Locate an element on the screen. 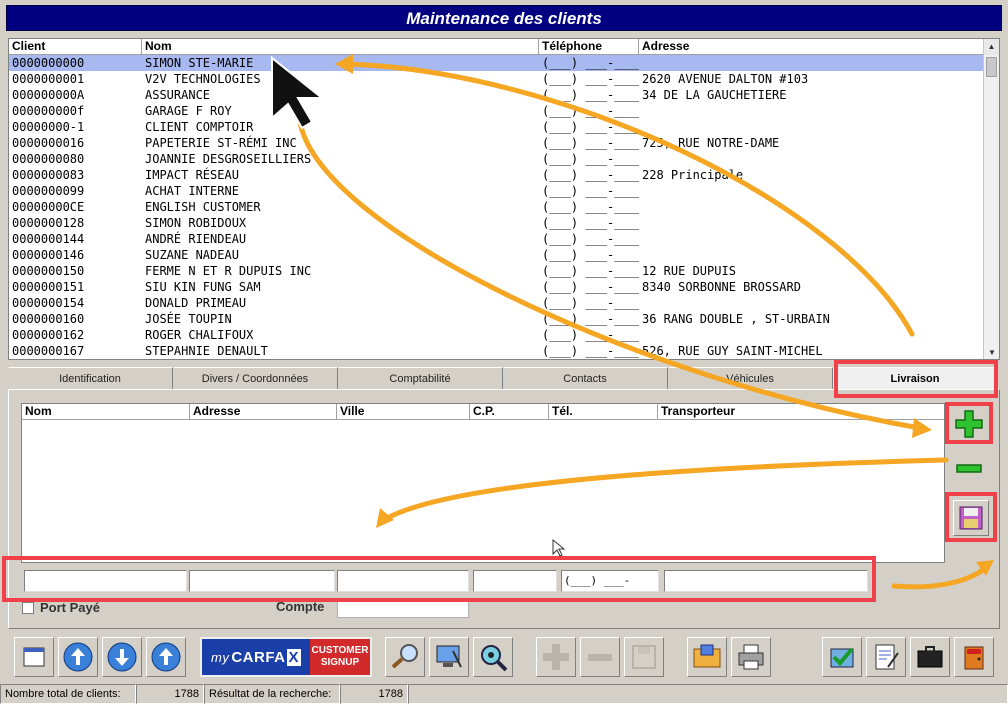 The height and width of the screenshot is (704, 1008). col-header-nom: Nom is located at coordinates (340, 46).